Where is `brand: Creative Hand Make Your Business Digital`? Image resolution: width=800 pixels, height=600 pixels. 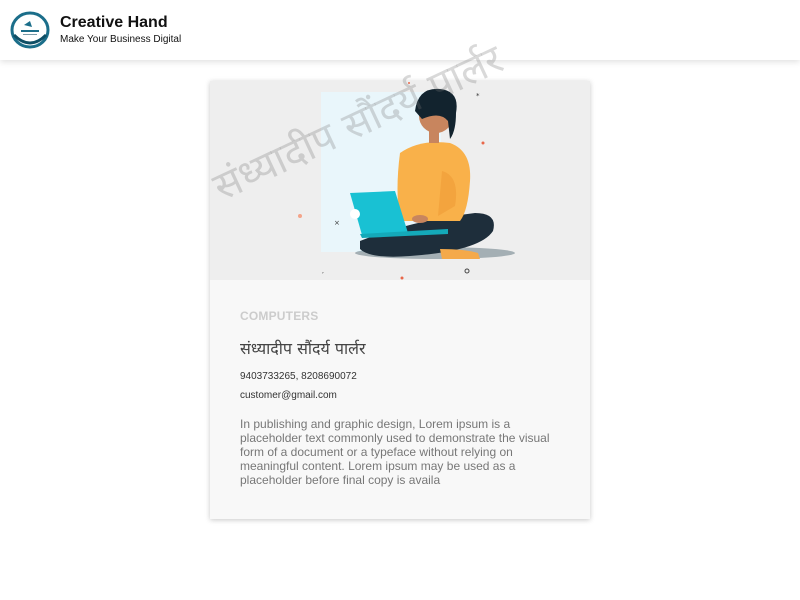 brand: Creative Hand Make Your Business Digital is located at coordinates (120, 30).